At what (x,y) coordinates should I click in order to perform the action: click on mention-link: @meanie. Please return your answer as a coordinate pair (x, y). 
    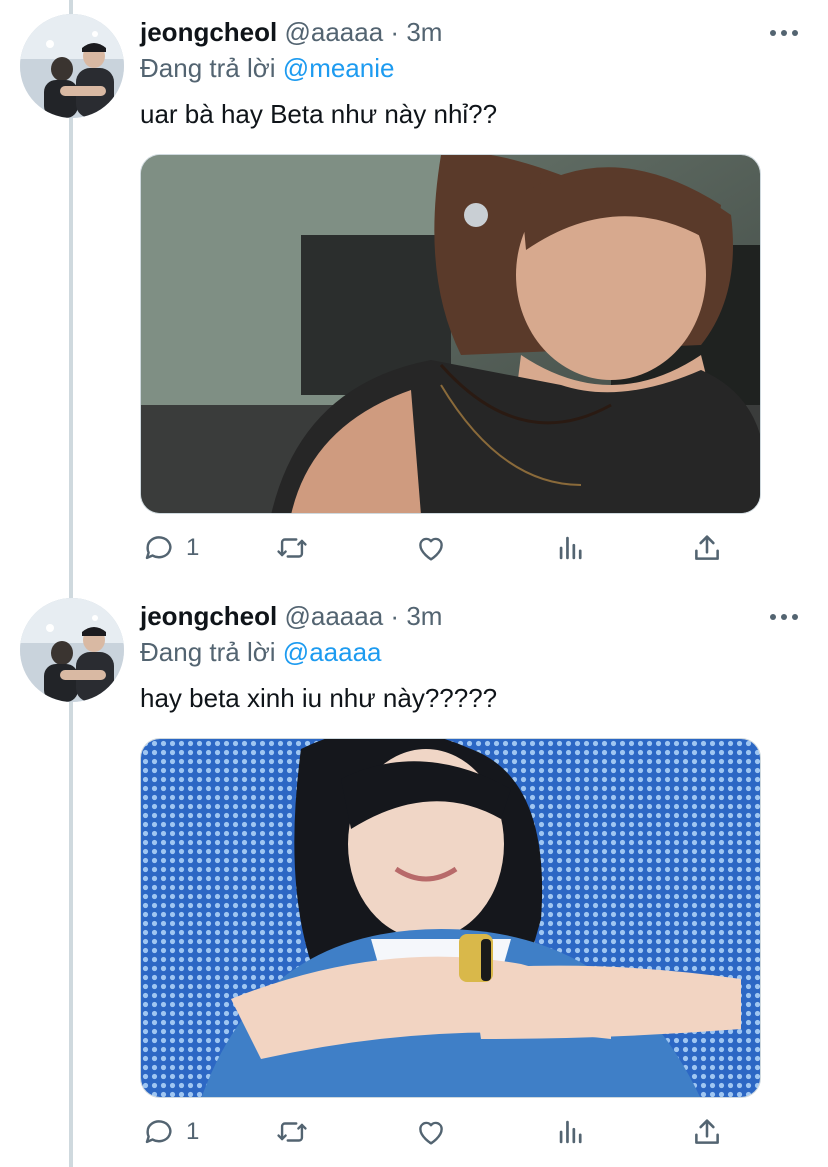
    Looking at the image, I should click on (339, 68).